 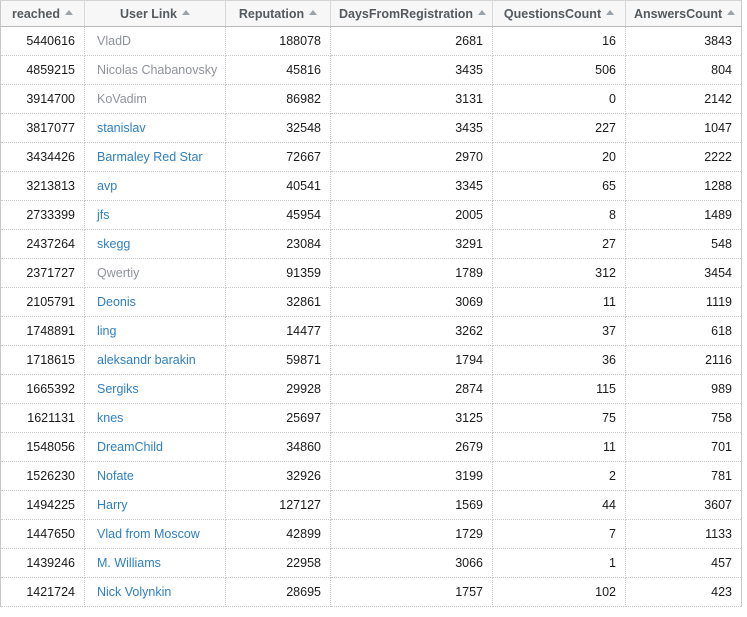 What do you see at coordinates (121, 128) in the screenshot?
I see `user-profile-link: stanislav` at bounding box center [121, 128].